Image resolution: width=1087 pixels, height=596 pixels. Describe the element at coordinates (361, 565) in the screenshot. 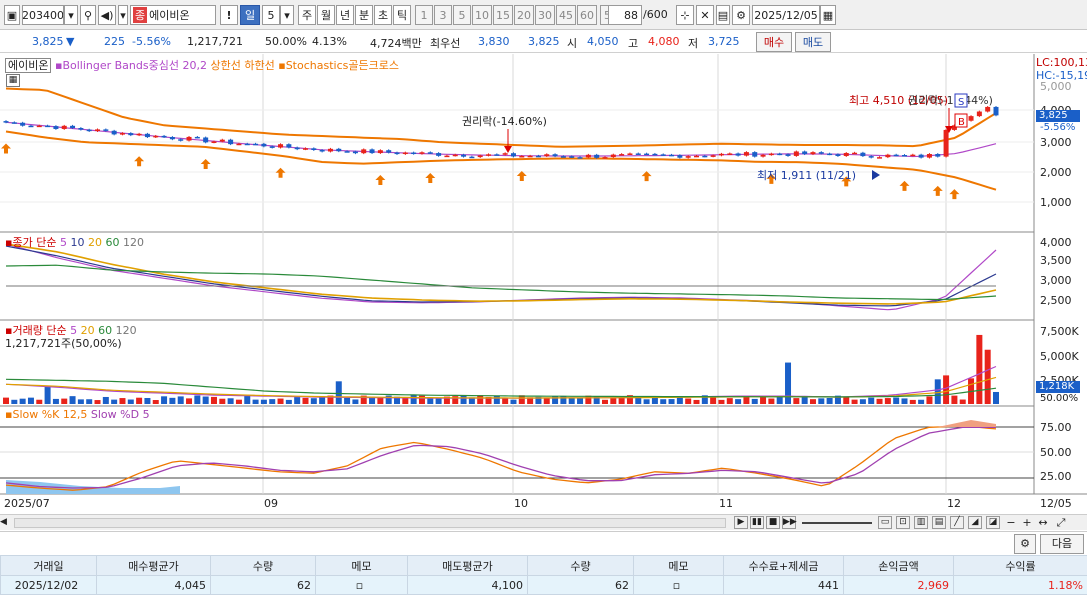

I see `col-buy-memo: 메모` at that location.